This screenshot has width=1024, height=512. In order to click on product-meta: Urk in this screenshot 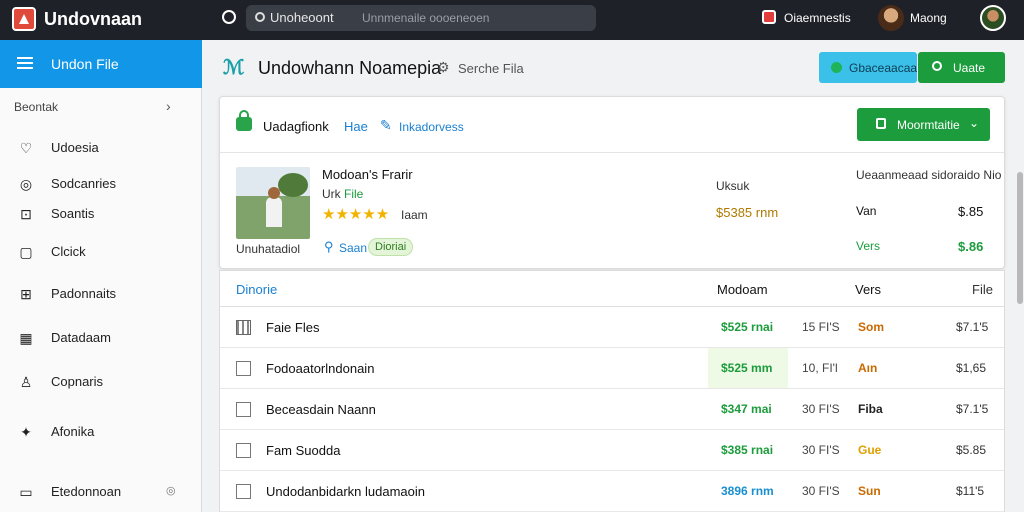, I will do `click(331, 194)`.